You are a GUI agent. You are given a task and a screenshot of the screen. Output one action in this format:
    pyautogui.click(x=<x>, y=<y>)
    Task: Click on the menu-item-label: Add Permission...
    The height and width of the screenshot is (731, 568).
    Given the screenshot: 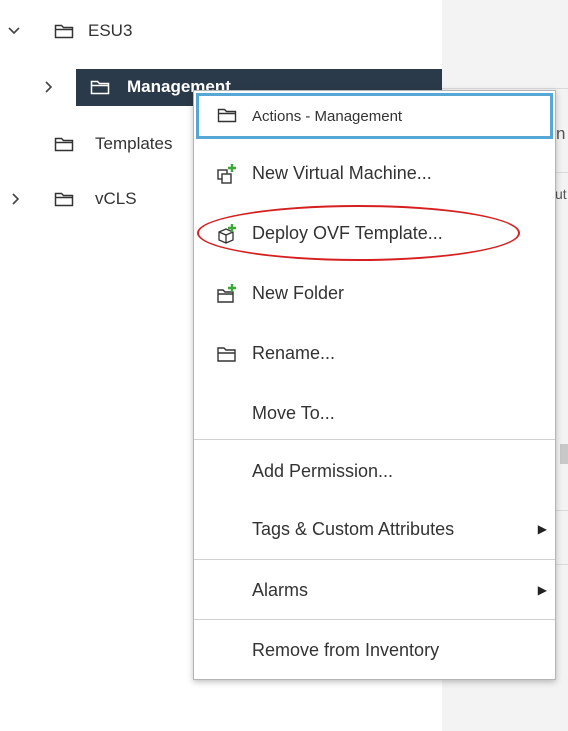 What is the action you would take?
    pyautogui.click(x=323, y=470)
    